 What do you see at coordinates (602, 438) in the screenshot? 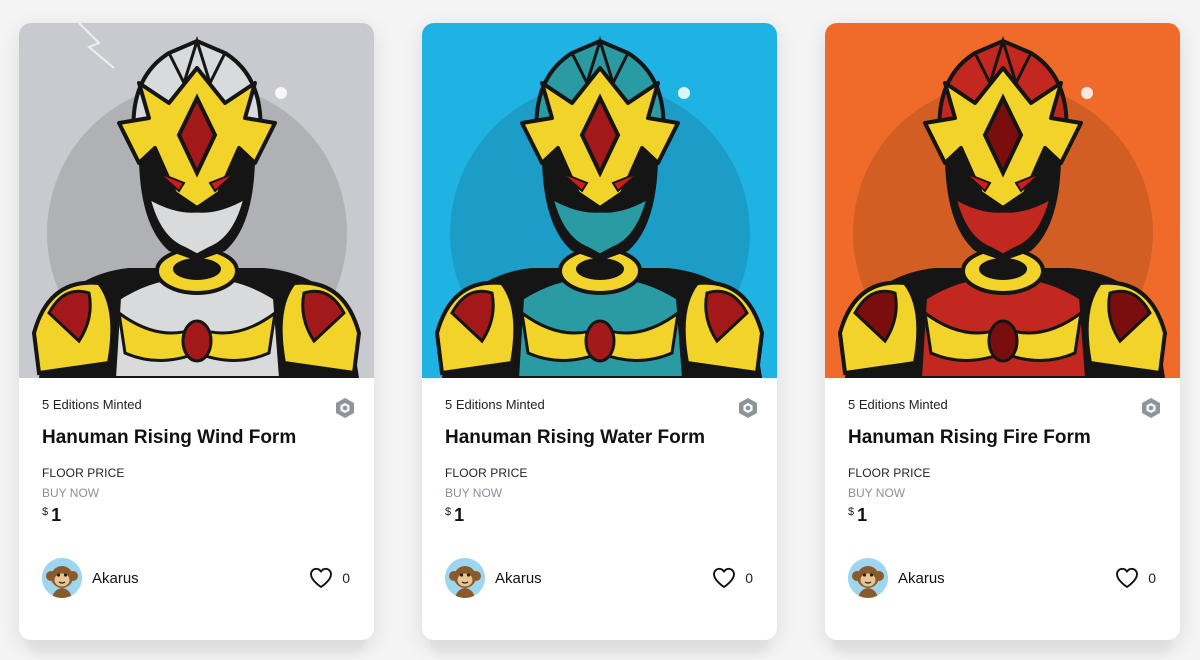
I see `nft-title: Hanuman Rising Water Form` at bounding box center [602, 438].